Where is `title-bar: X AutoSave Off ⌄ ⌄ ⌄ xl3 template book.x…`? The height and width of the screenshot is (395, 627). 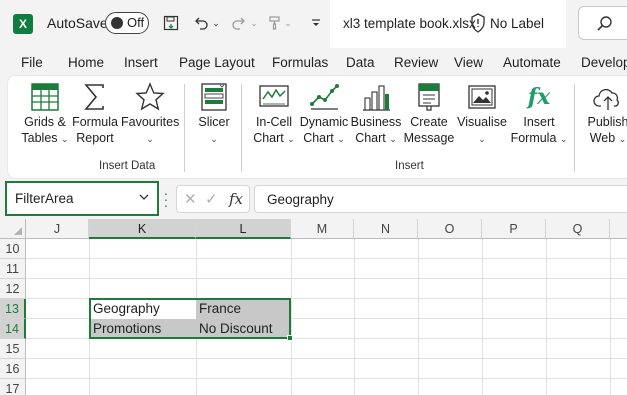 title-bar: X AutoSave Off ⌄ ⌄ ⌄ xl3 template book.x… is located at coordinates (313, 24).